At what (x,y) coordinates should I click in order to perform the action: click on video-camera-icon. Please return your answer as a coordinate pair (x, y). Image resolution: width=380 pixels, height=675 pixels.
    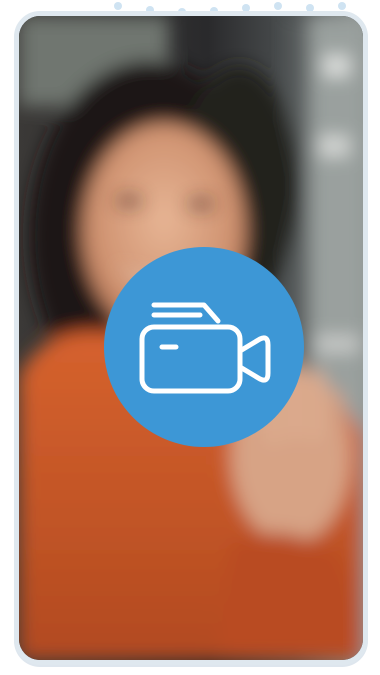
    Looking at the image, I should click on (205, 348).